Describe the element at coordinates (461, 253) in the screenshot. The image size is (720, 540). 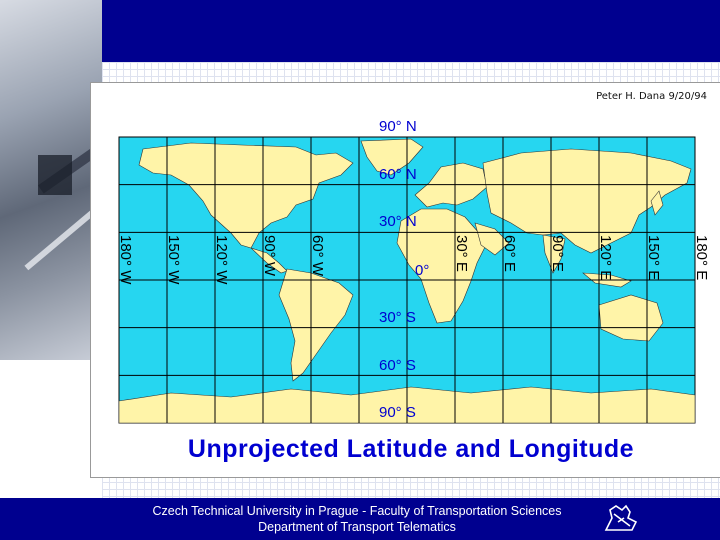
I see `lon-label-30e: 30° E` at that location.